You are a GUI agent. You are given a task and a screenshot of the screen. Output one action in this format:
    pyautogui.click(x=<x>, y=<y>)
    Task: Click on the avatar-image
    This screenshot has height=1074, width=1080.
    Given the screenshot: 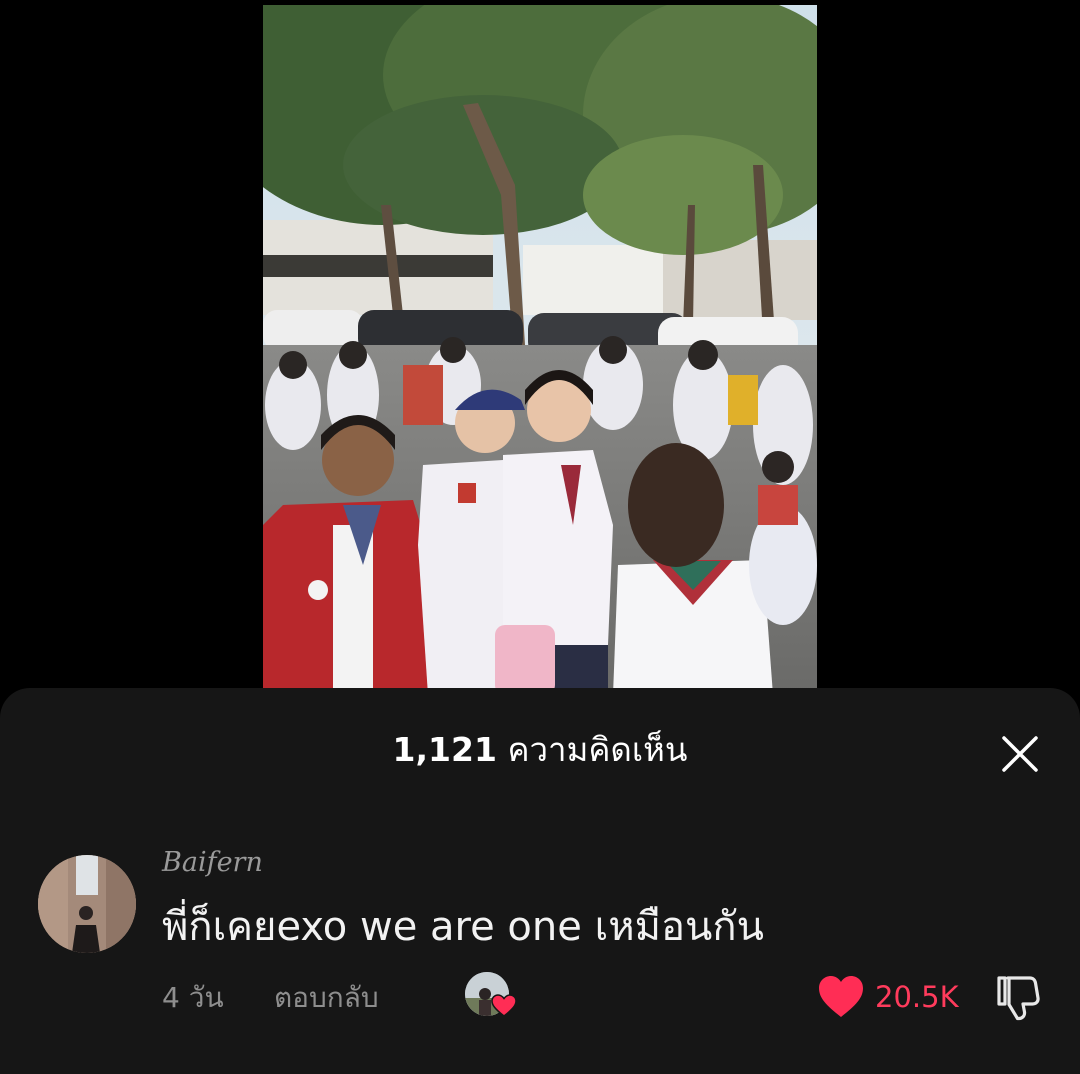 What is the action you would take?
    pyautogui.click(x=87, y=904)
    